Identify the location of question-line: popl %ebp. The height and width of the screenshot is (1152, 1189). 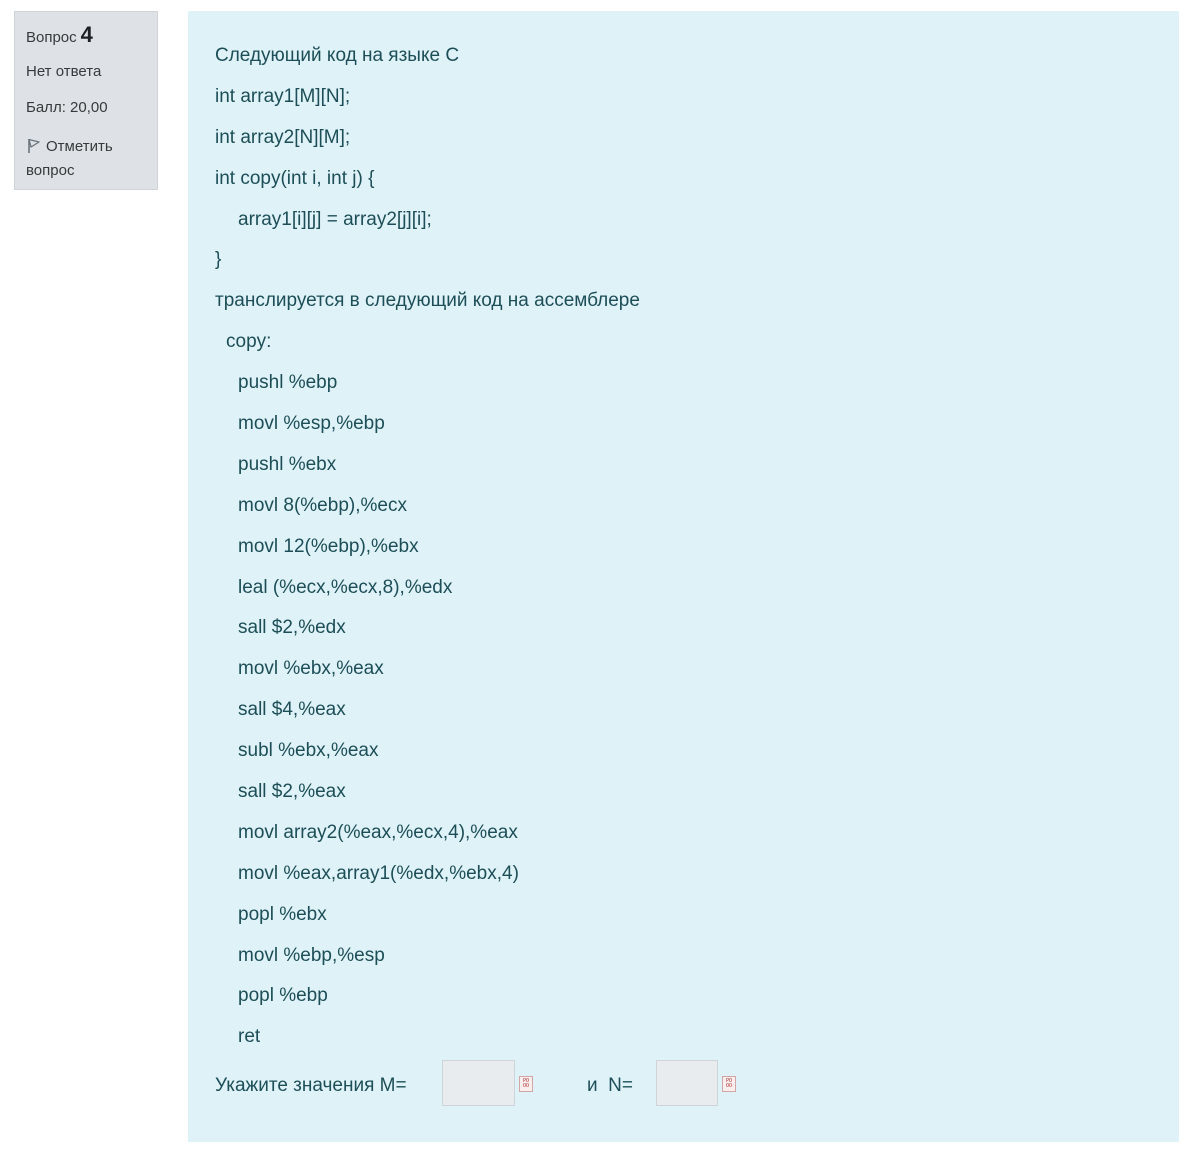
(283, 996).